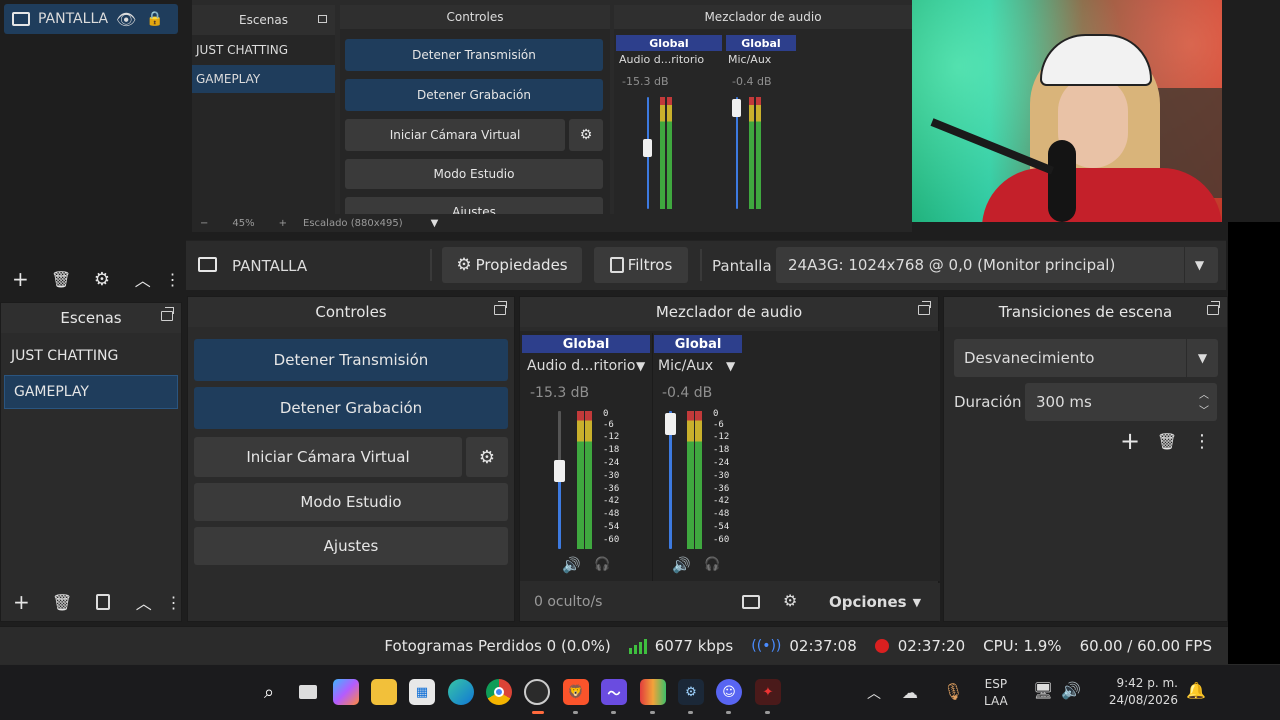 Image resolution: width=1280 pixels, height=720 pixels. Describe the element at coordinates (552, 223) in the screenshot. I see `preview-zoom-bar: − 45% + Escalado (880x495) ▼` at that location.